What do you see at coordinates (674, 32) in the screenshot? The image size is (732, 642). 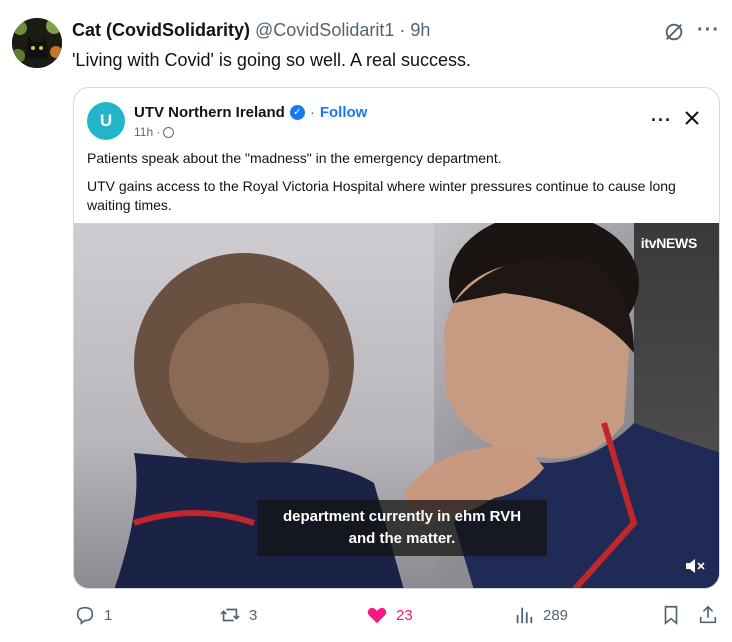 I see `grok-icon` at bounding box center [674, 32].